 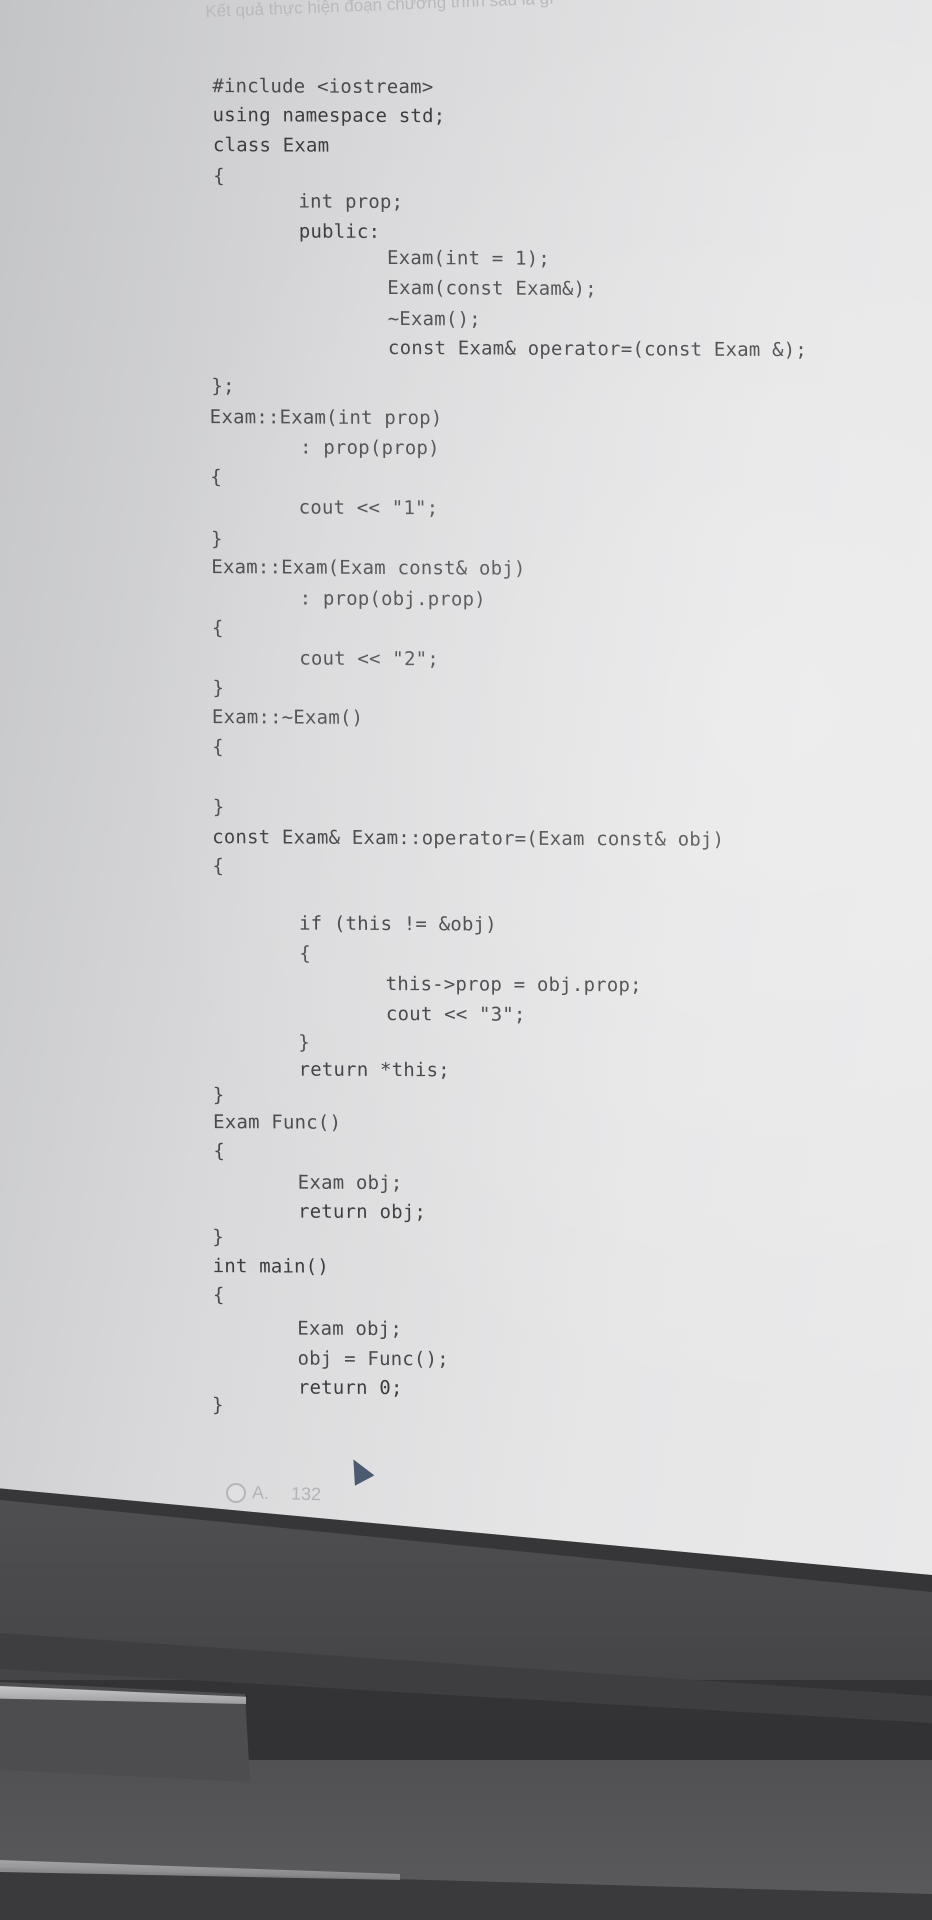 I want to click on code-line: Exam::Exam(int prop), so click(x=326, y=418).